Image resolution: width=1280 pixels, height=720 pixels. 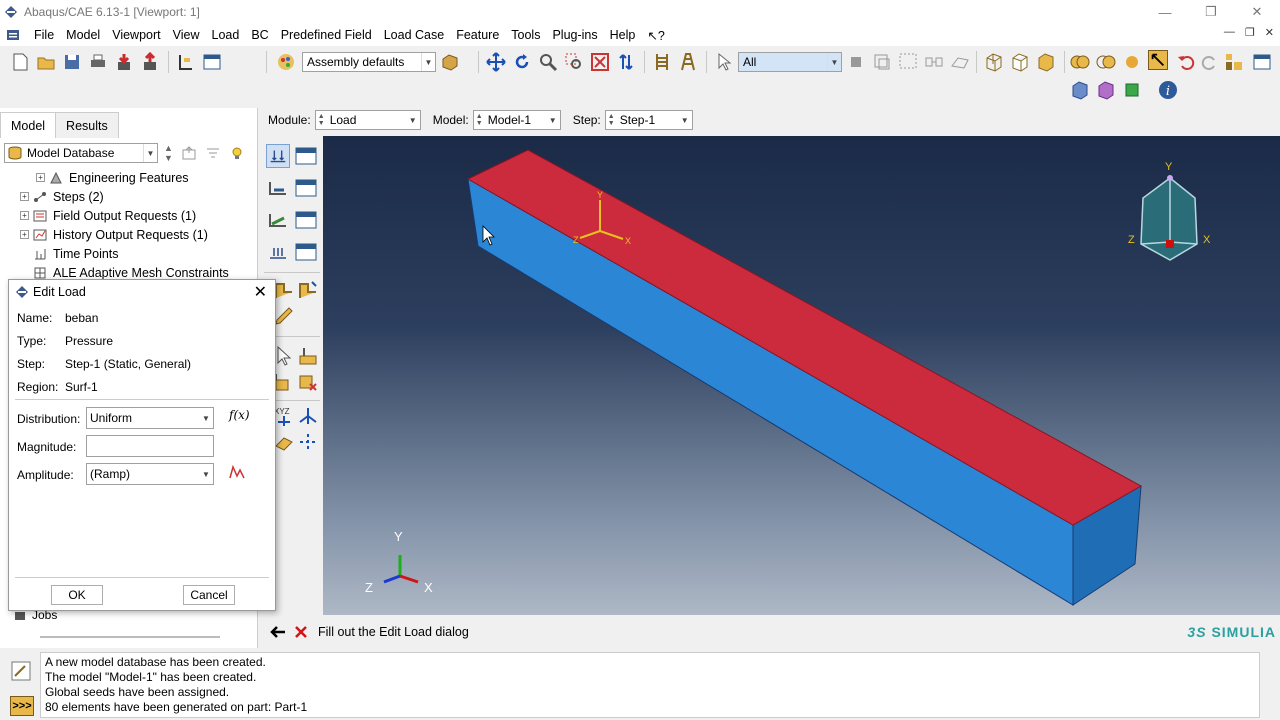 What do you see at coordinates (414, 35) in the screenshot?
I see `menu-load-case: Load Case` at bounding box center [414, 35].